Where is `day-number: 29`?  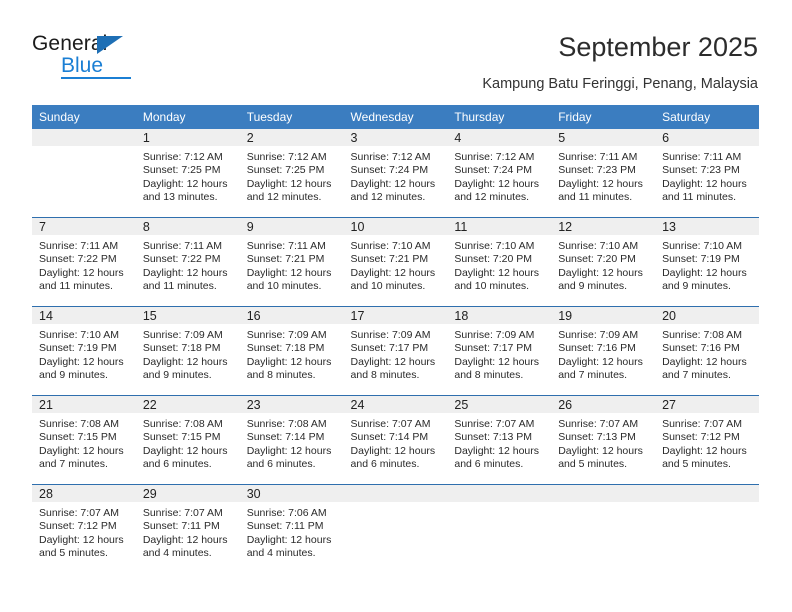 day-number: 29 is located at coordinates (187, 493).